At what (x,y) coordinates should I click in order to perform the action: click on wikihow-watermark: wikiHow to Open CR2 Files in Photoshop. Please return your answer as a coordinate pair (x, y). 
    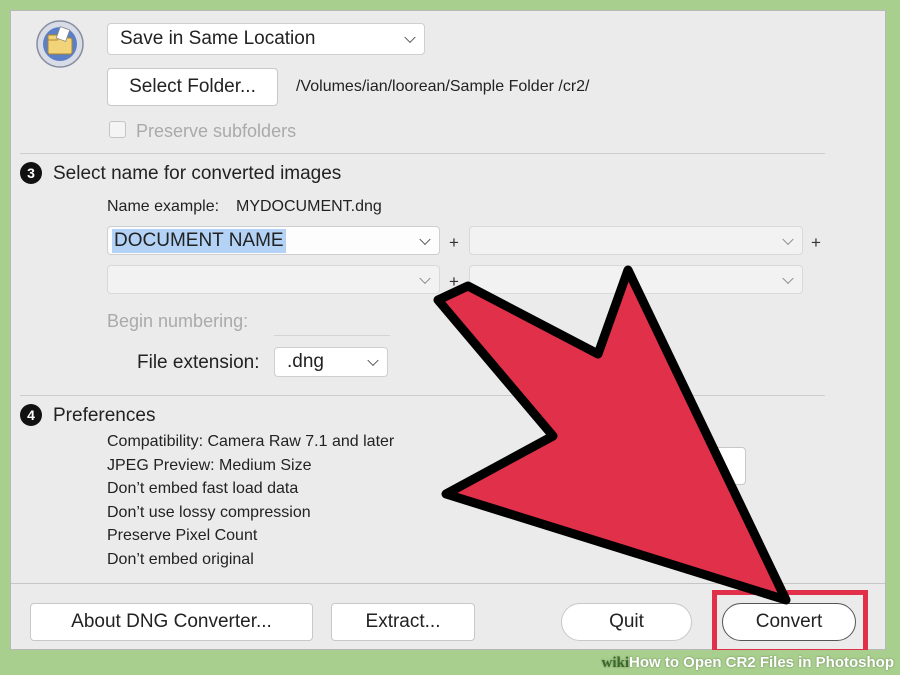
    Looking at the image, I should click on (747, 663).